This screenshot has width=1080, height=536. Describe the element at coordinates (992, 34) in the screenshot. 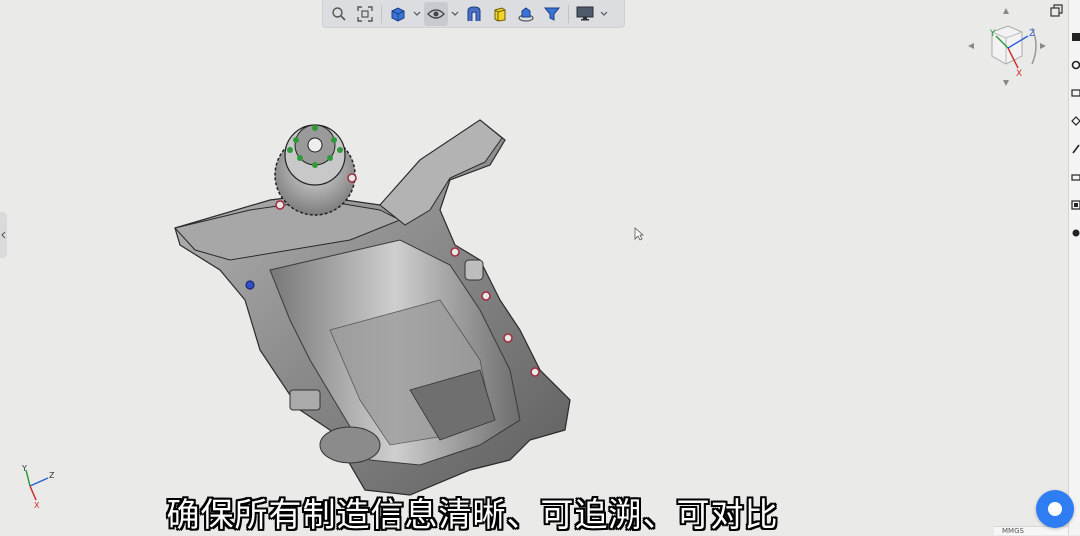

I see `view-cube-y-label: Y` at that location.